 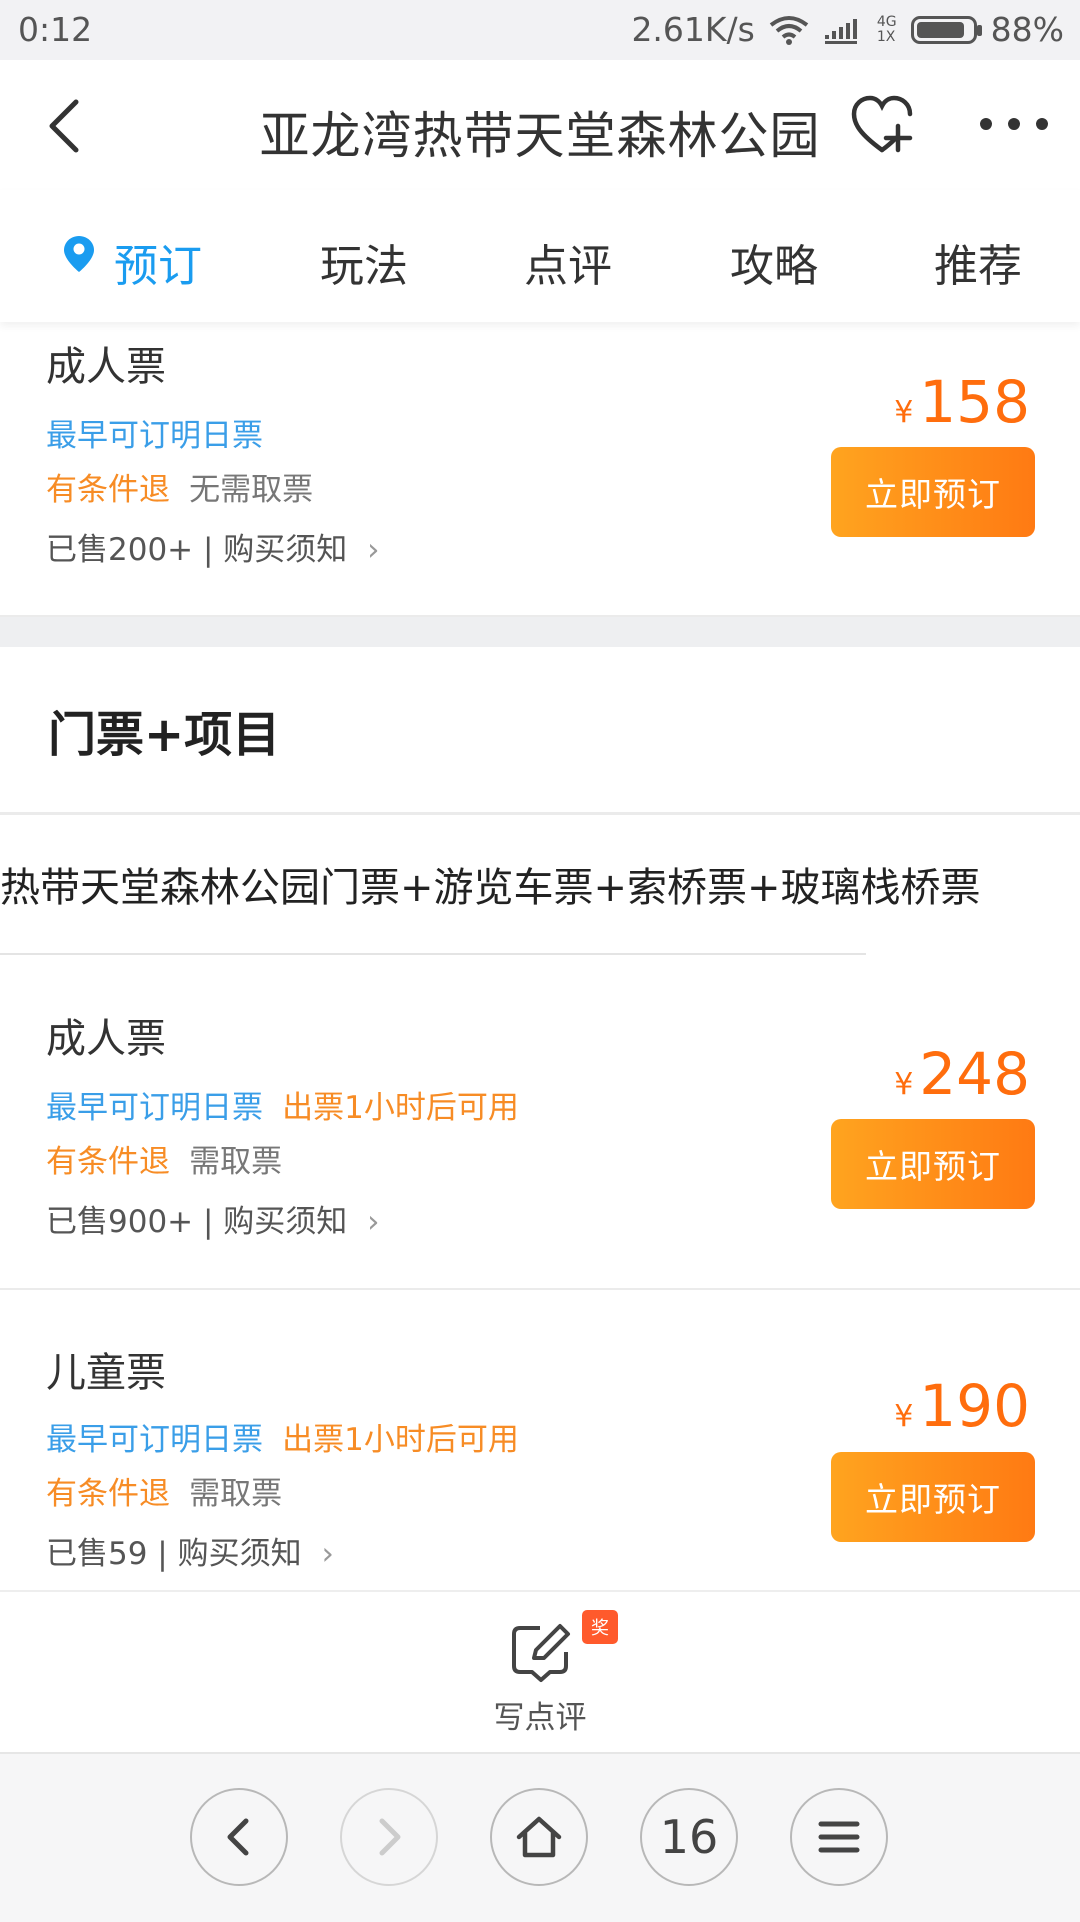 I want to click on pickup-tag: 无需取票, so click(x=251, y=490).